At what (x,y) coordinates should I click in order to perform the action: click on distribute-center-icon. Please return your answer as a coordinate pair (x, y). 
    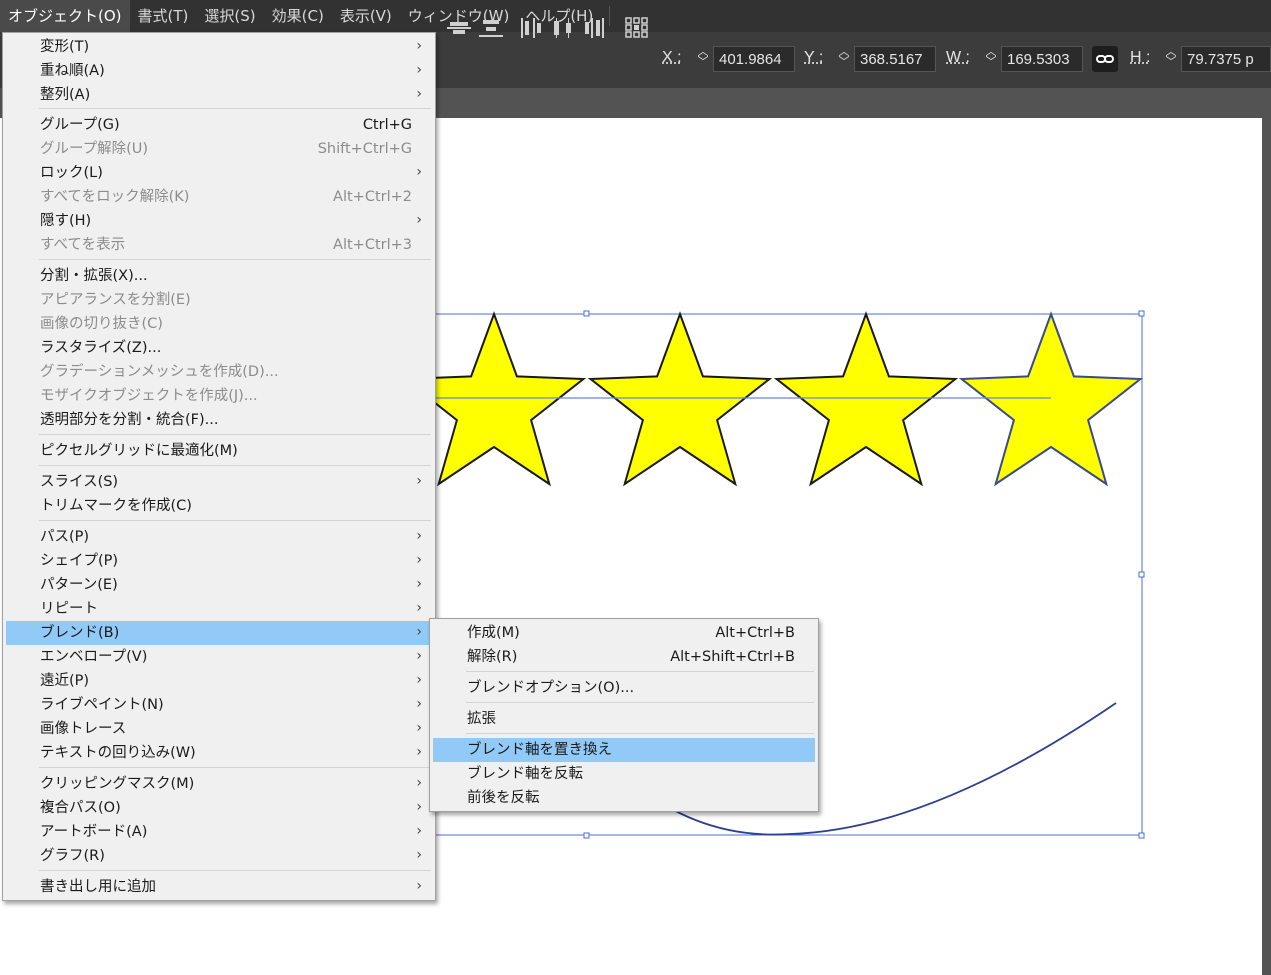
    Looking at the image, I should click on (563, 28).